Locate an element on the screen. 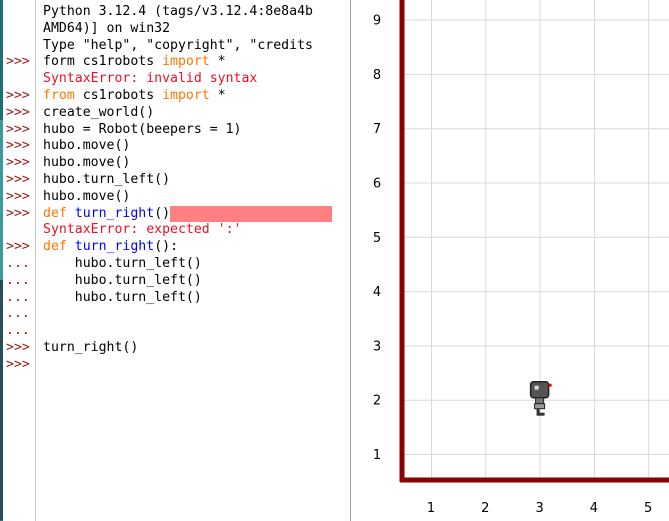  x-axis-label: 1 is located at coordinates (431, 508).